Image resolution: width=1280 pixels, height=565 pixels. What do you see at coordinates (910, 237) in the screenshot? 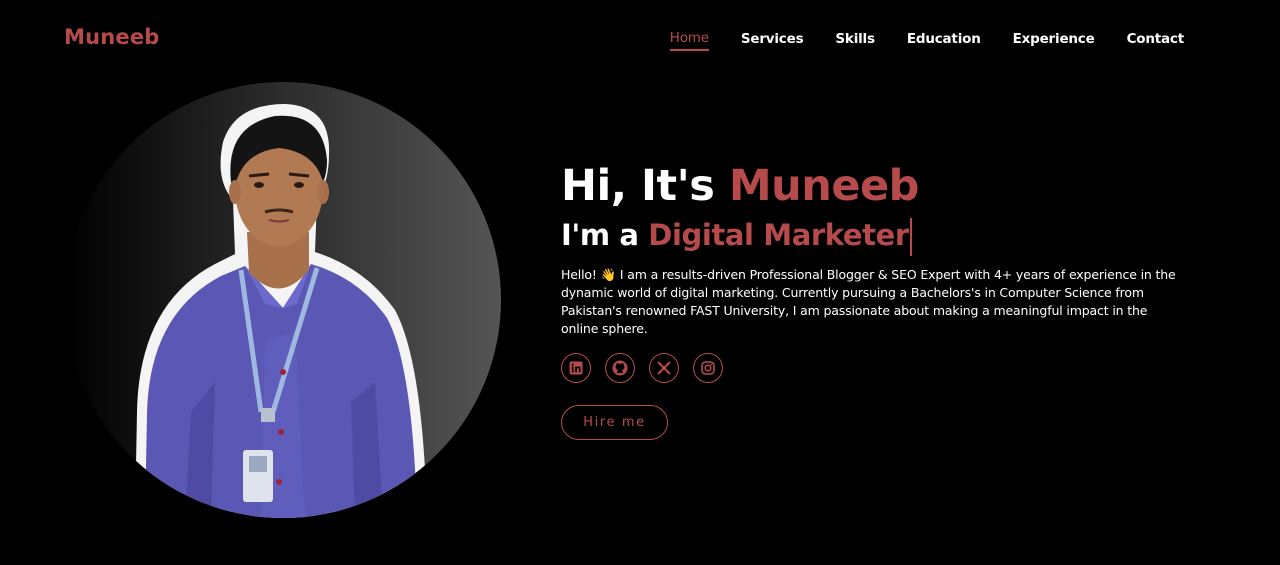
I see `typing-cursor` at bounding box center [910, 237].